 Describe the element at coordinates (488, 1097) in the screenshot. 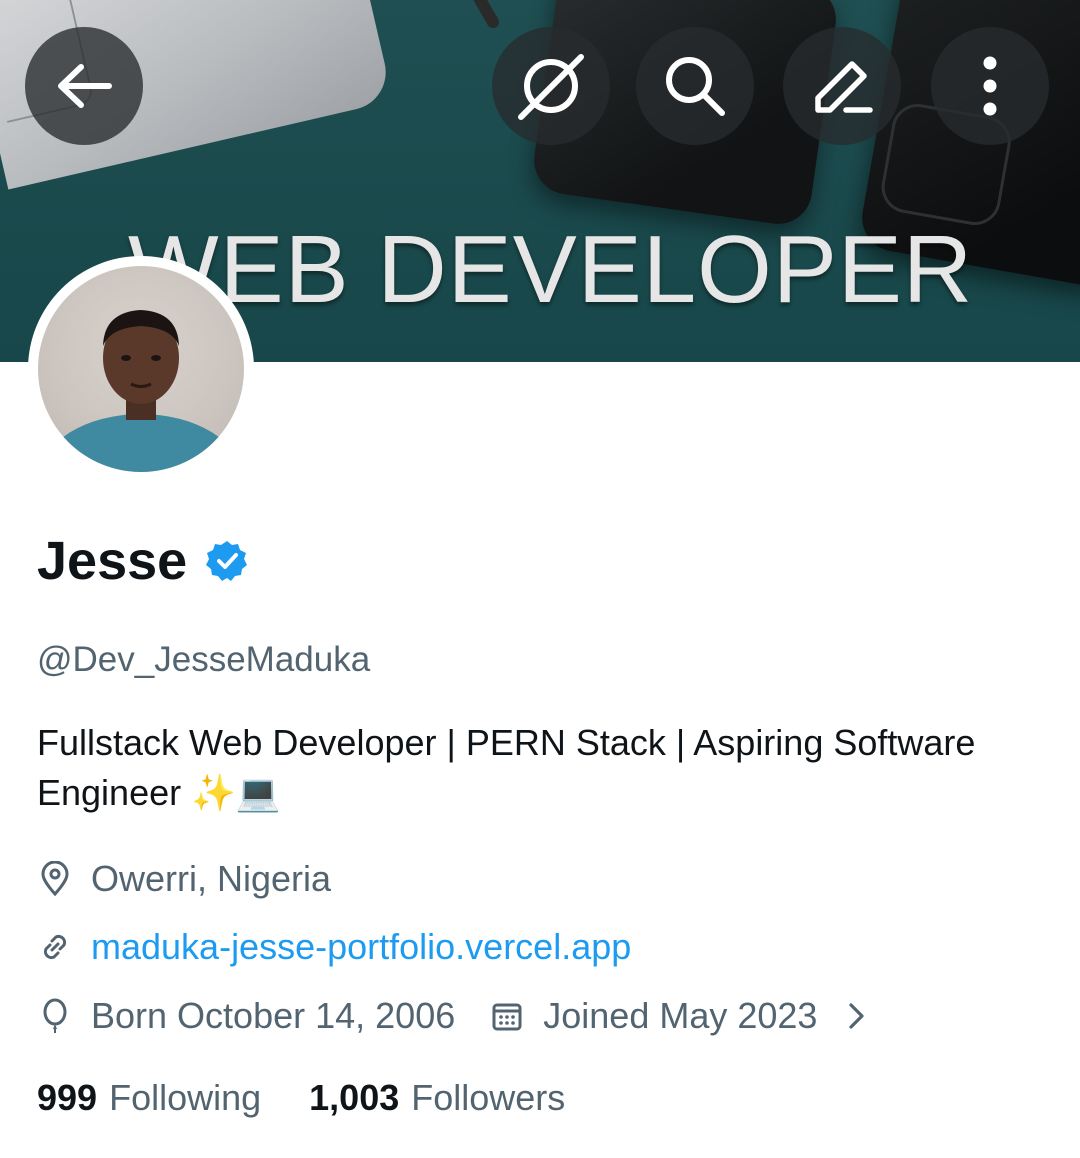

I see `followers-label: Followers` at that location.